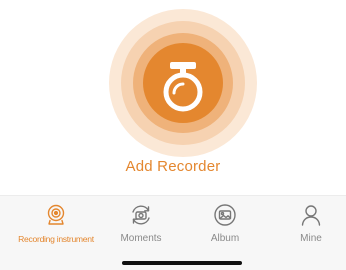 This screenshot has height=270, width=346. What do you see at coordinates (182, 263) in the screenshot?
I see `home-indicator` at bounding box center [182, 263].